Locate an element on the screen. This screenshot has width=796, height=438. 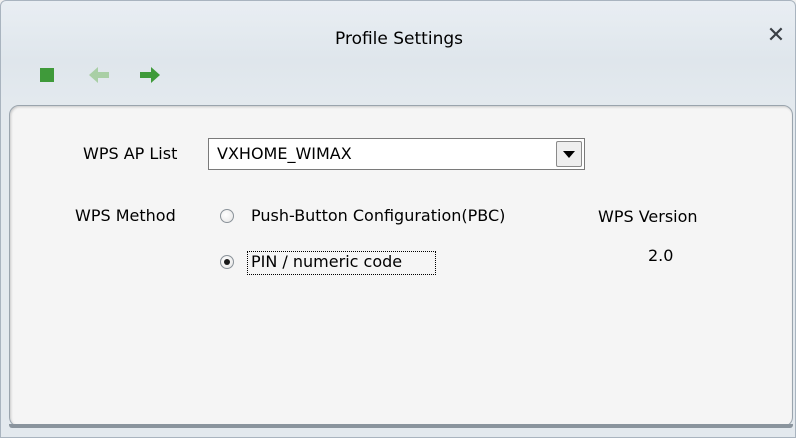
pbc-radio is located at coordinates (227, 216).